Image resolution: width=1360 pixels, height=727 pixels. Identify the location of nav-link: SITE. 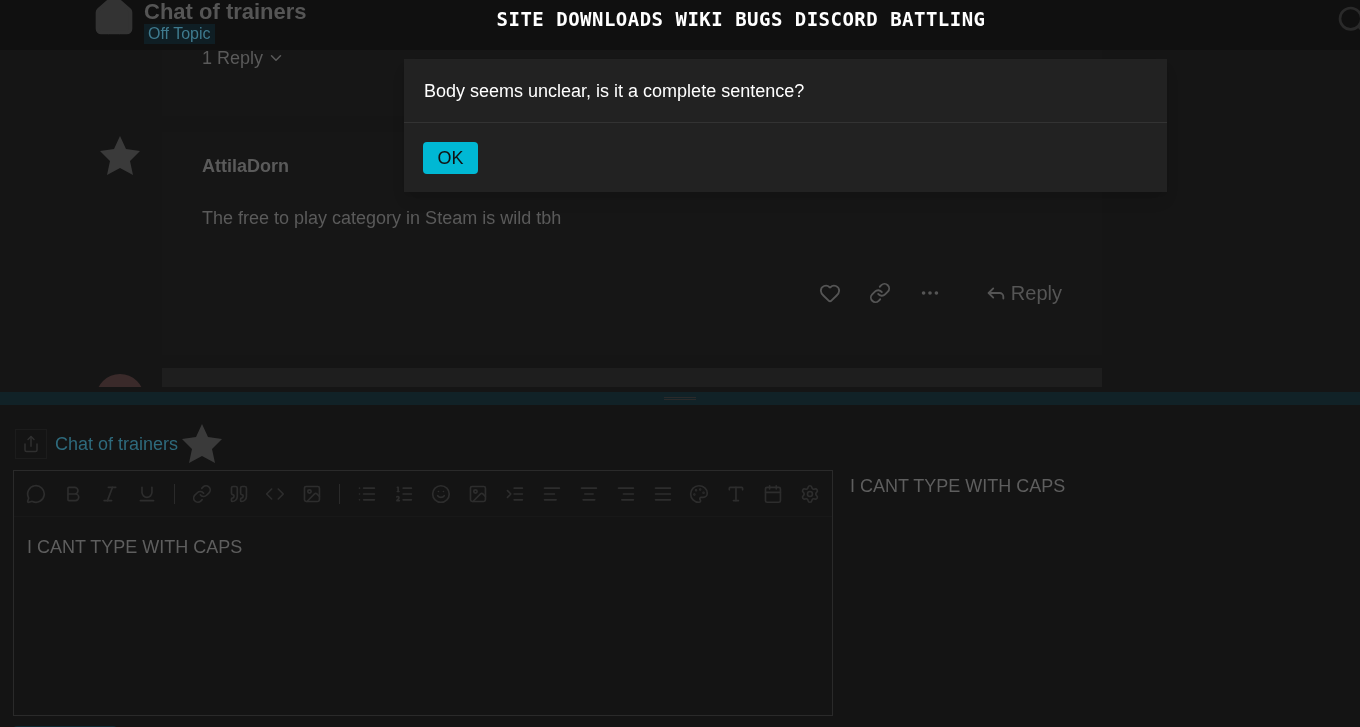
(520, 19).